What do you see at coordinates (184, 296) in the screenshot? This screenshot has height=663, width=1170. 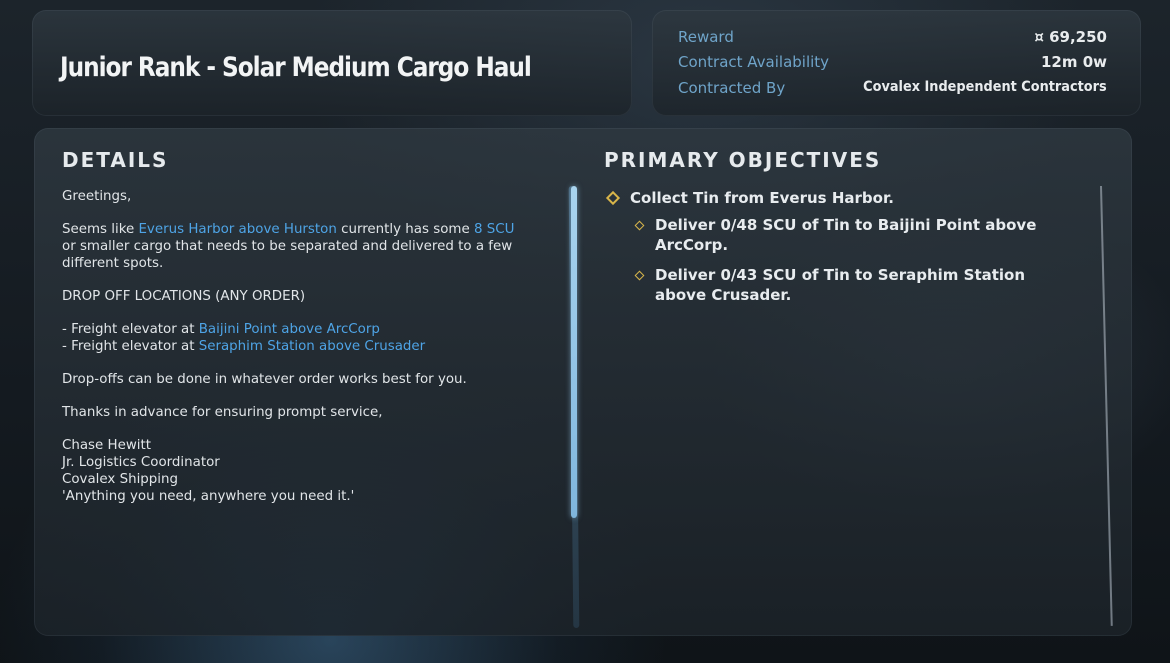 I see `dropoff-header: DROP OFF LOCATIONS (ANY ORDER)` at bounding box center [184, 296].